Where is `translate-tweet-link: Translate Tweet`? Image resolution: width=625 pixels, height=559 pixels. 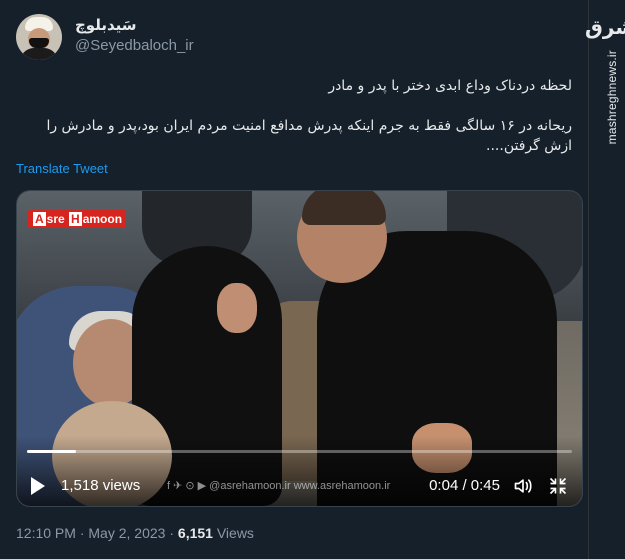 translate-tweet-link: Translate Tweet is located at coordinates (62, 168).